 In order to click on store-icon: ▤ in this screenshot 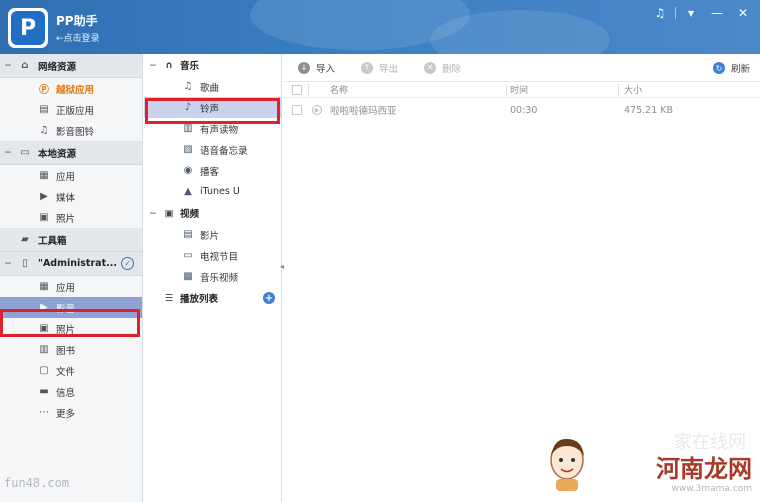, I will do `click(44, 109)`.